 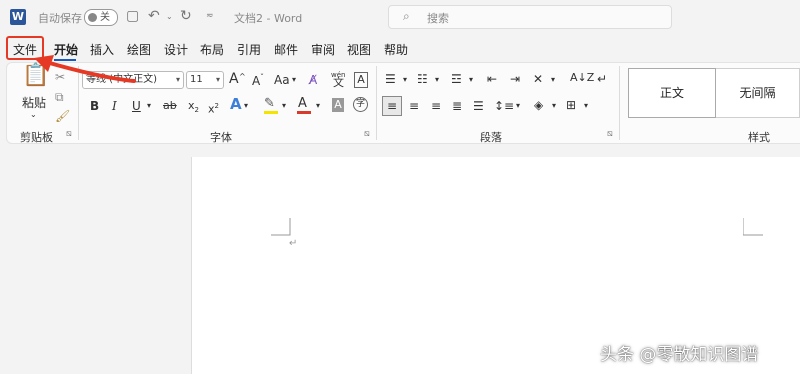 What do you see at coordinates (210, 16) in the screenshot?
I see `customize-toolbar-icon: ≂` at bounding box center [210, 16].